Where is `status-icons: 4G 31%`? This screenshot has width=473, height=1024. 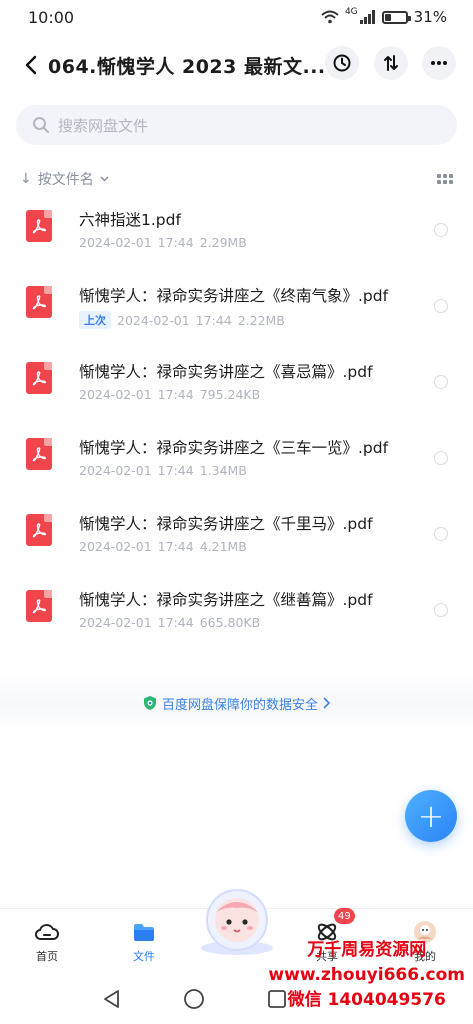
status-icons: 4G 31% is located at coordinates (384, 16).